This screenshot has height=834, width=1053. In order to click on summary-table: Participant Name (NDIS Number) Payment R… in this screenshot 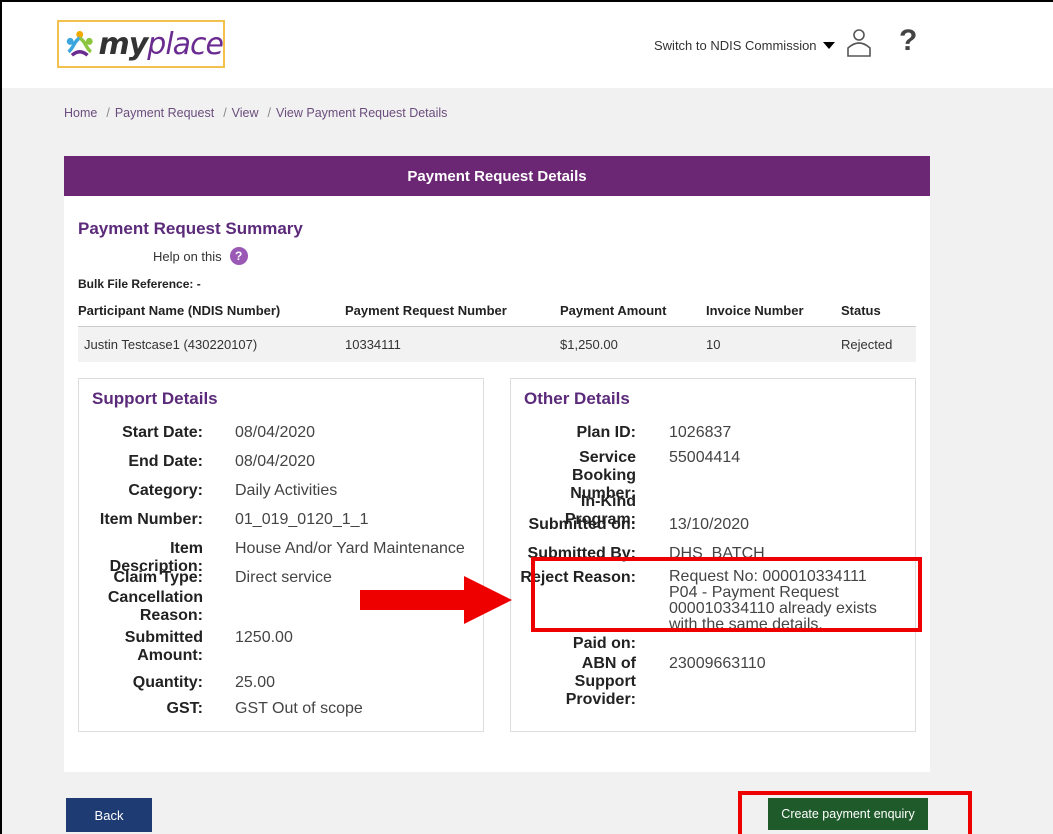, I will do `click(497, 330)`.